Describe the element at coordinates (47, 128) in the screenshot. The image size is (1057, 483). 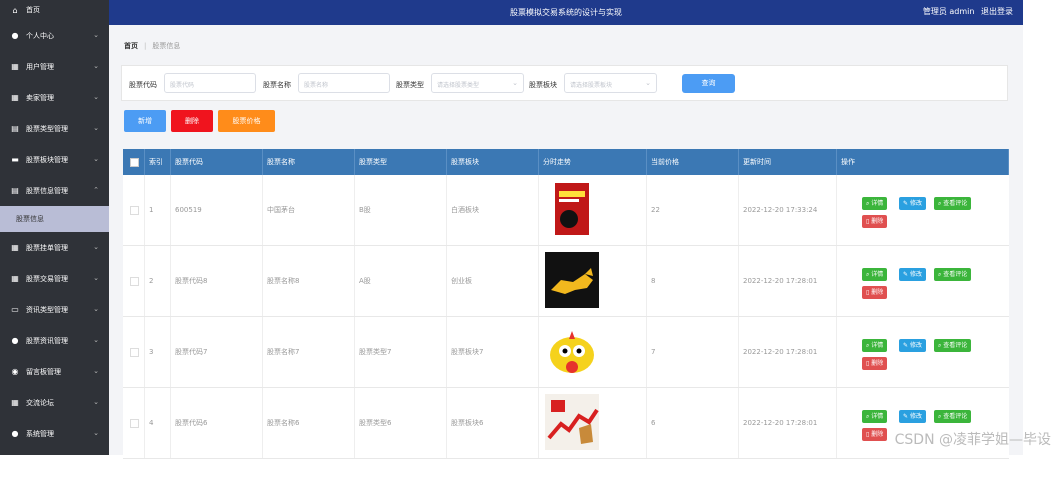
I see `sidebar-item-label: 股票类型管理` at that location.